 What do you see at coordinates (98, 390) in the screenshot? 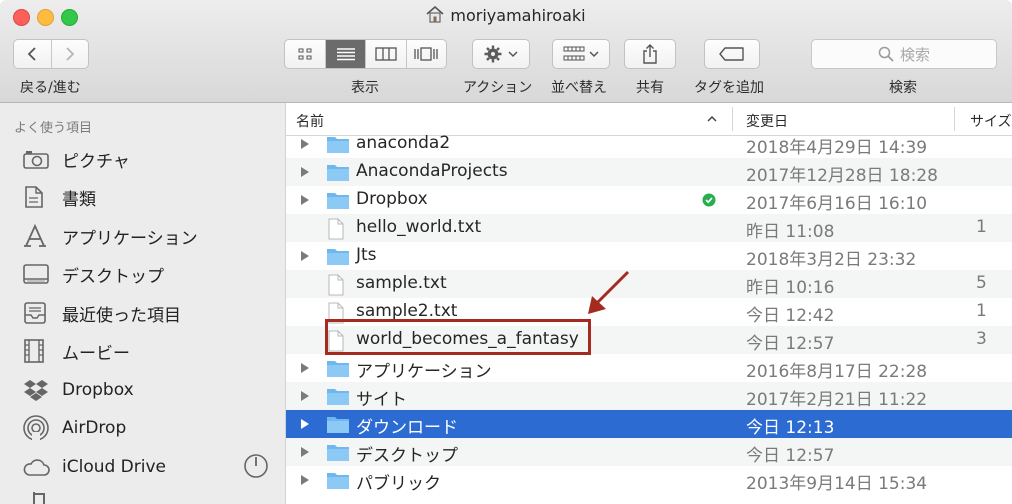
I see `sidebar-item-label: Dropbox` at bounding box center [98, 390].